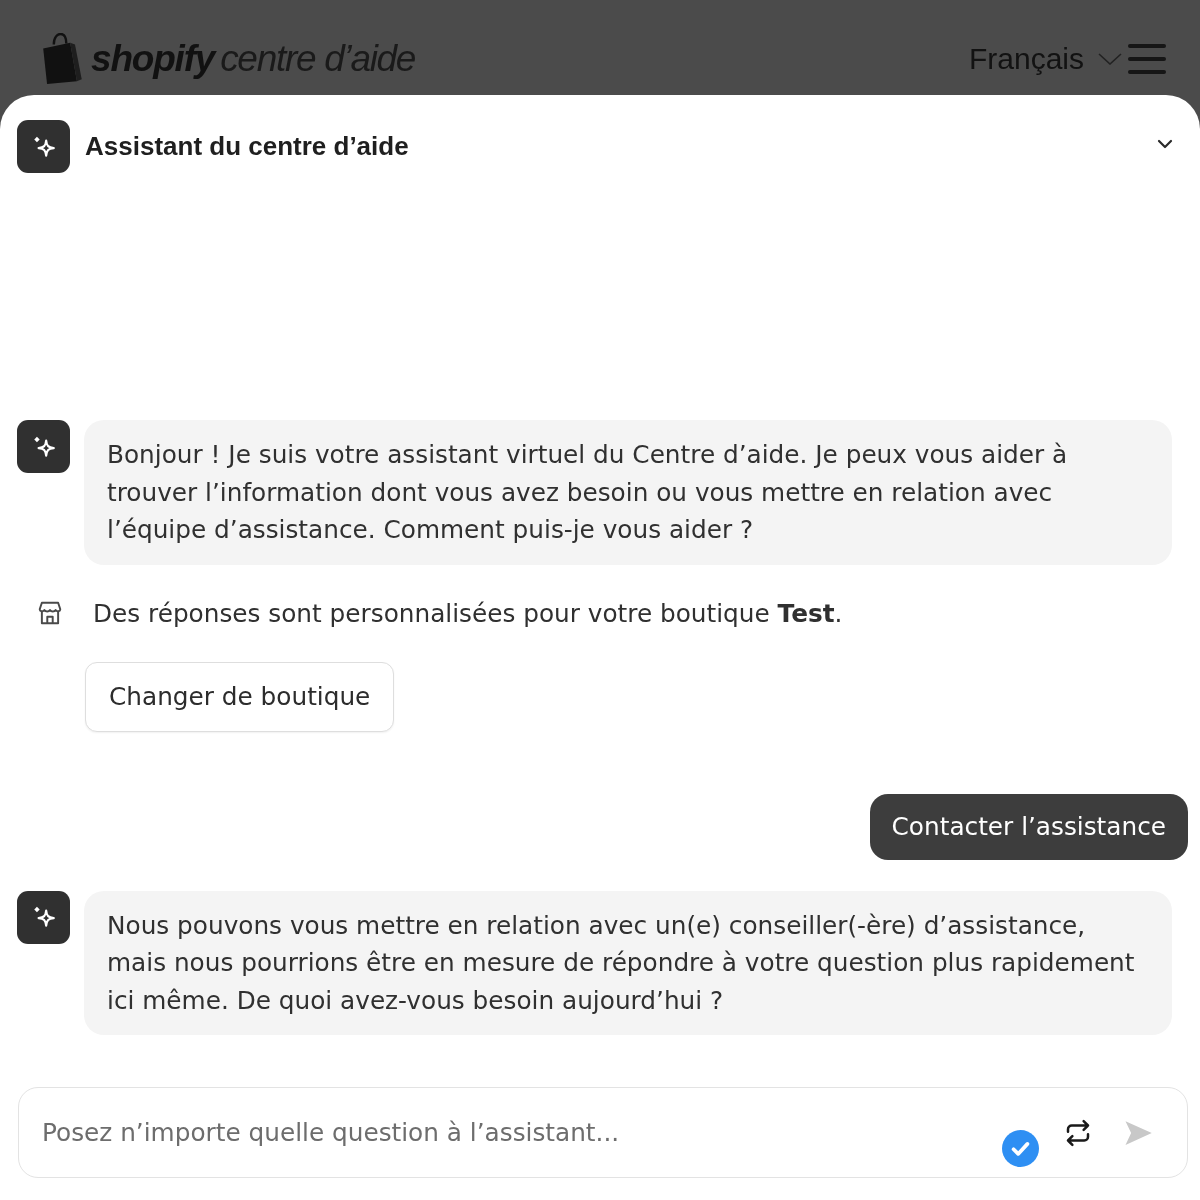  What do you see at coordinates (1028, 826) in the screenshot?
I see `user-message: Contacter l’assistance` at bounding box center [1028, 826].